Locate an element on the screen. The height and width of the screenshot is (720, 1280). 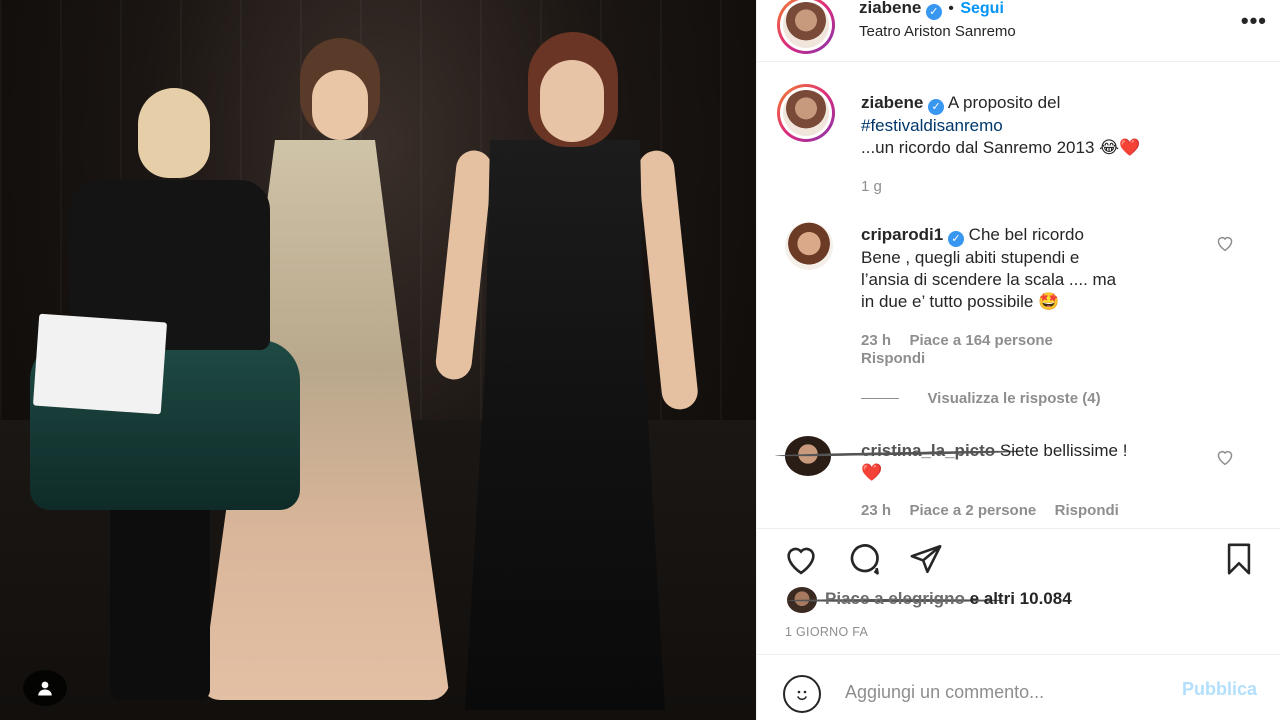
caption-text-line1: A proposito del is located at coordinates (1004, 102).